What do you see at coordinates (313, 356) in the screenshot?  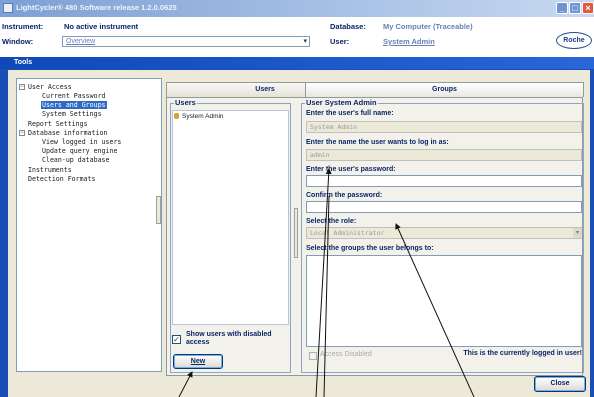 I see `access-disabled-checkbox` at bounding box center [313, 356].